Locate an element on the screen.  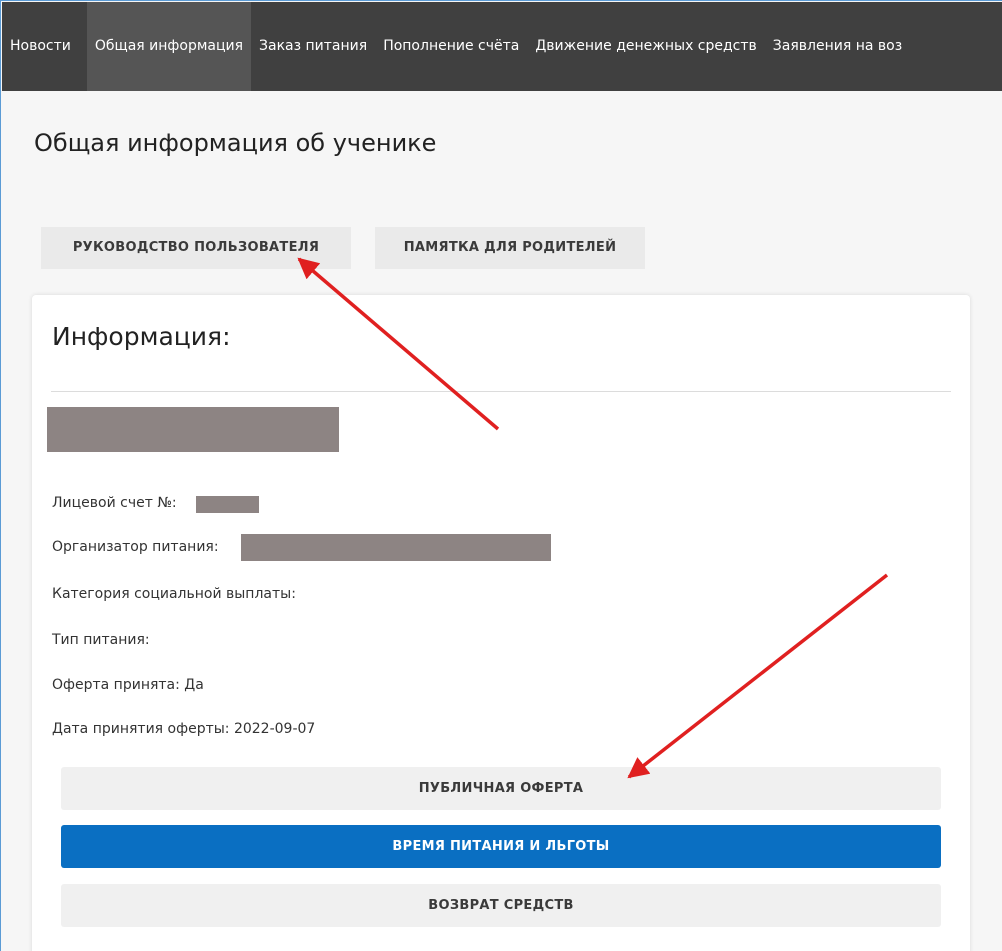
page-title: Общая информация об ученике is located at coordinates (235, 143).